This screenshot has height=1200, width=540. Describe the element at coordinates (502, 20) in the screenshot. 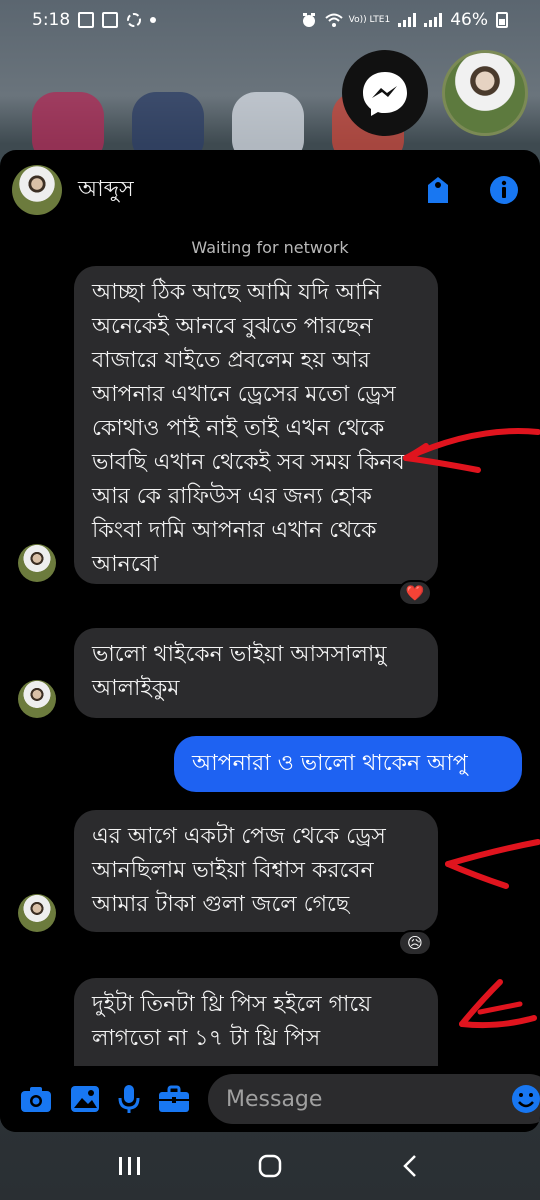

I see `battery-icon` at that location.